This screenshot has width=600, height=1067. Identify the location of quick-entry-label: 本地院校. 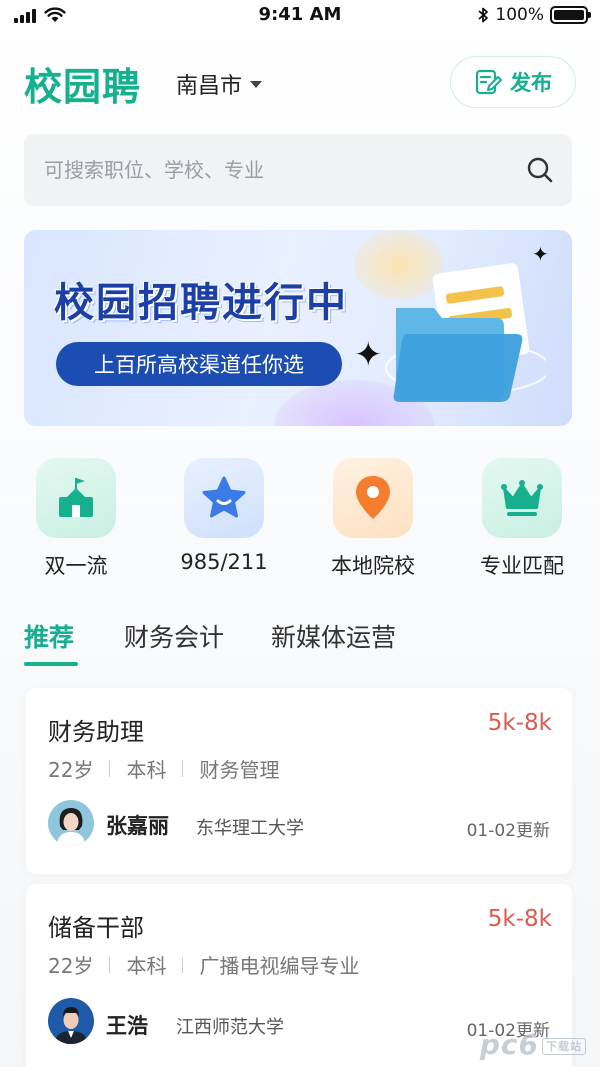
(373, 566).